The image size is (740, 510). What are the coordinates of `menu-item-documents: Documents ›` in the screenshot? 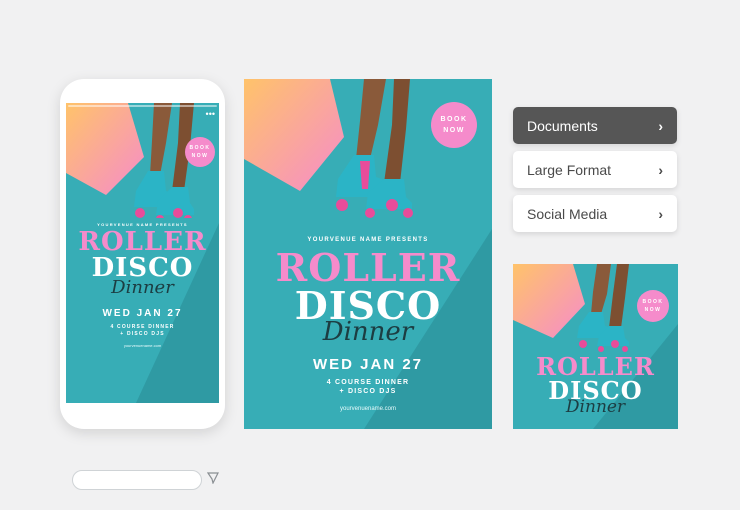 It's located at (595, 125).